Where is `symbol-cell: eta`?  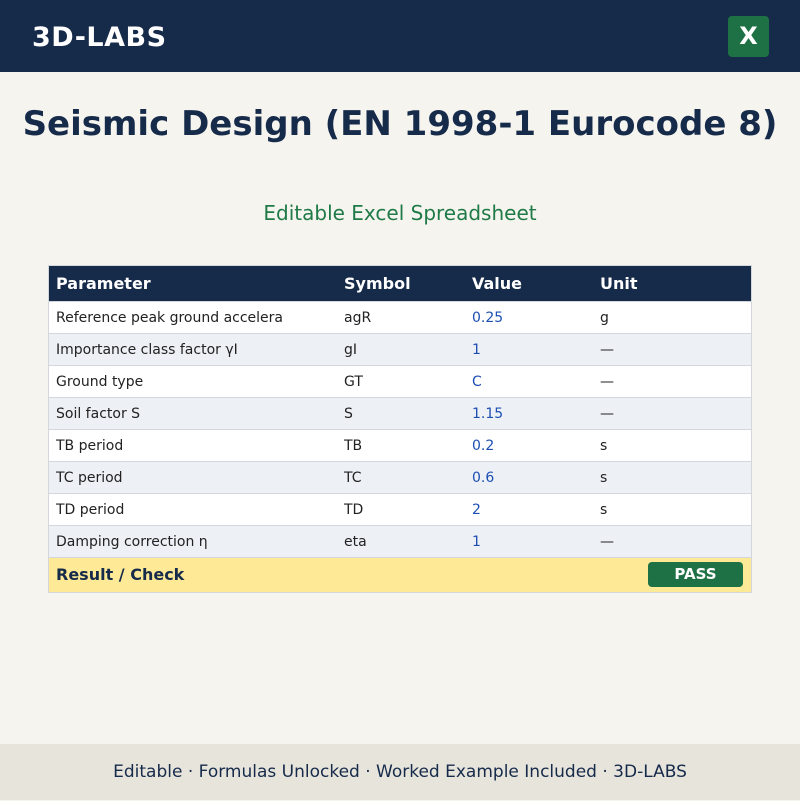
symbol-cell: eta is located at coordinates (355, 542).